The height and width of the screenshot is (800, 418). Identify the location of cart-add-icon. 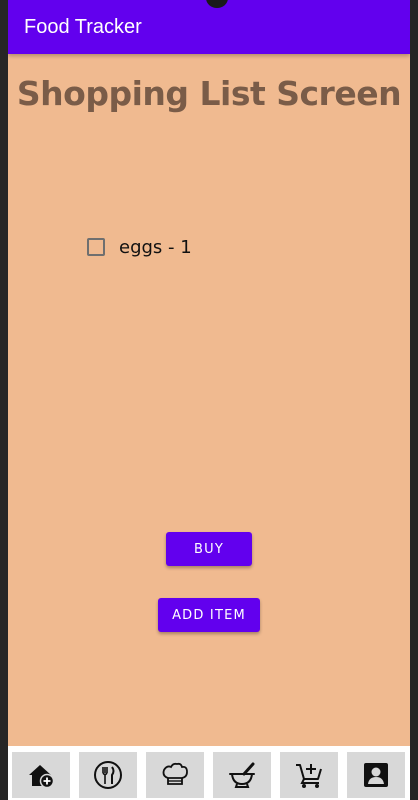
(309, 776).